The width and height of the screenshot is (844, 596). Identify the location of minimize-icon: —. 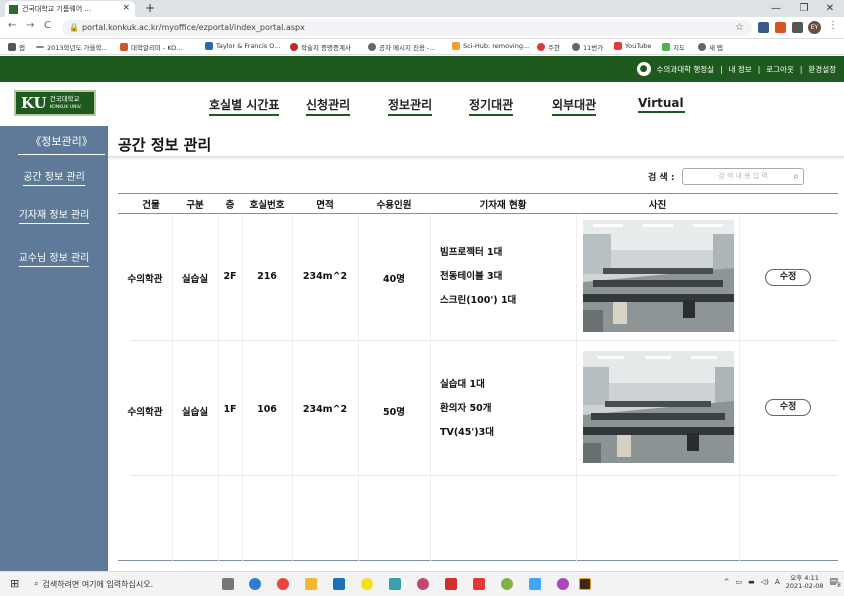
(776, 8).